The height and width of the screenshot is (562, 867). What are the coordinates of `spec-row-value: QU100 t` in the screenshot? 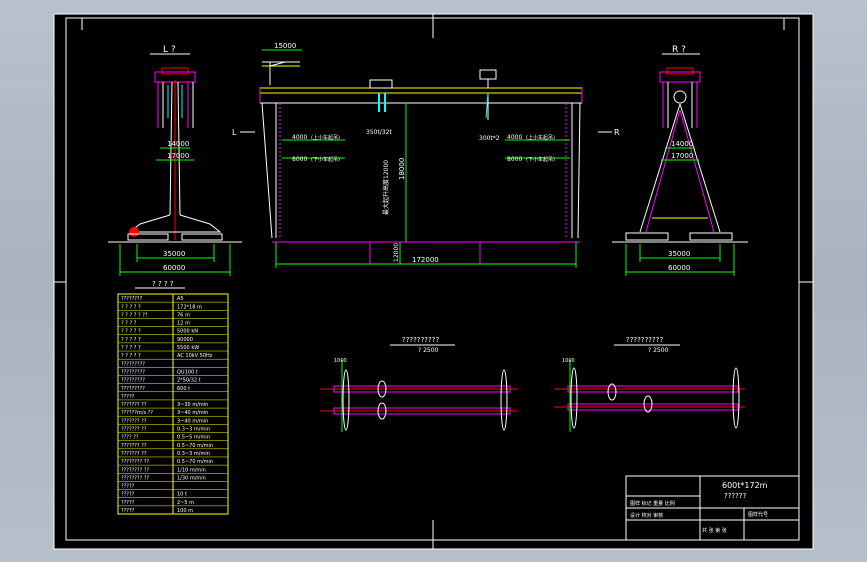 It's located at (187, 372).